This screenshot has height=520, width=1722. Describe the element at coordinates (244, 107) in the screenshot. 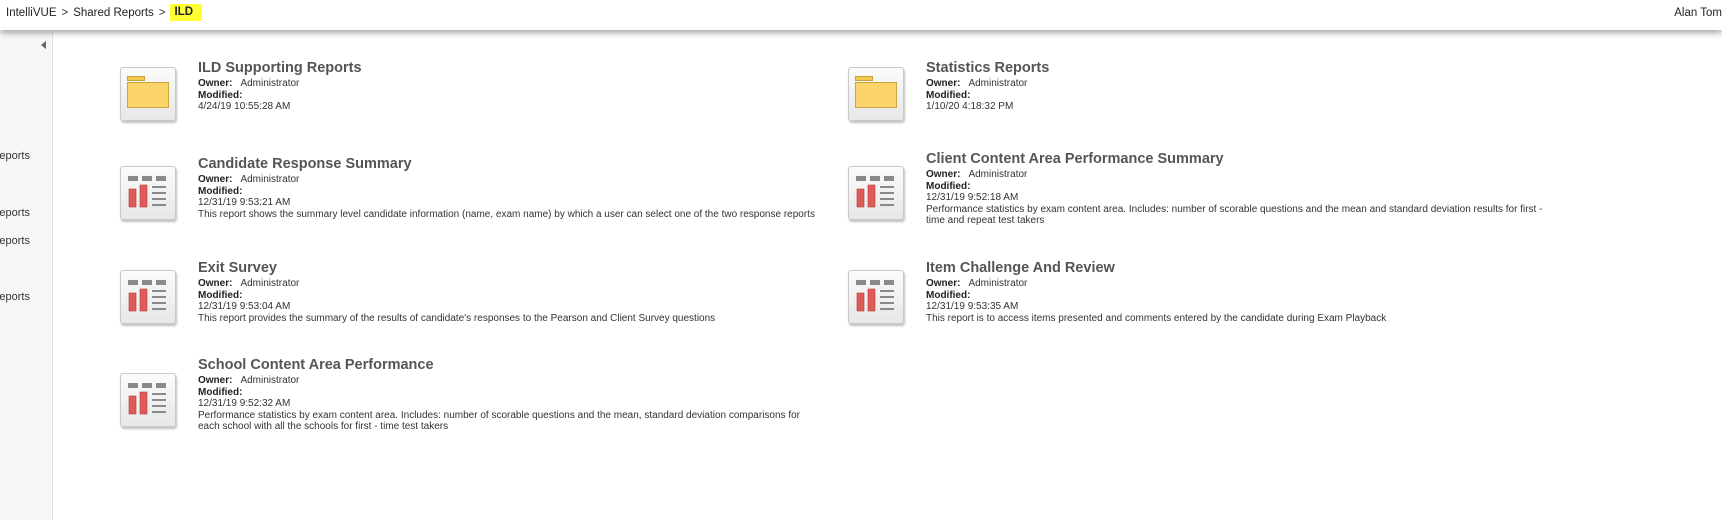

I see `report-modified-date: 4/24/19 10:55:28 AM` at that location.